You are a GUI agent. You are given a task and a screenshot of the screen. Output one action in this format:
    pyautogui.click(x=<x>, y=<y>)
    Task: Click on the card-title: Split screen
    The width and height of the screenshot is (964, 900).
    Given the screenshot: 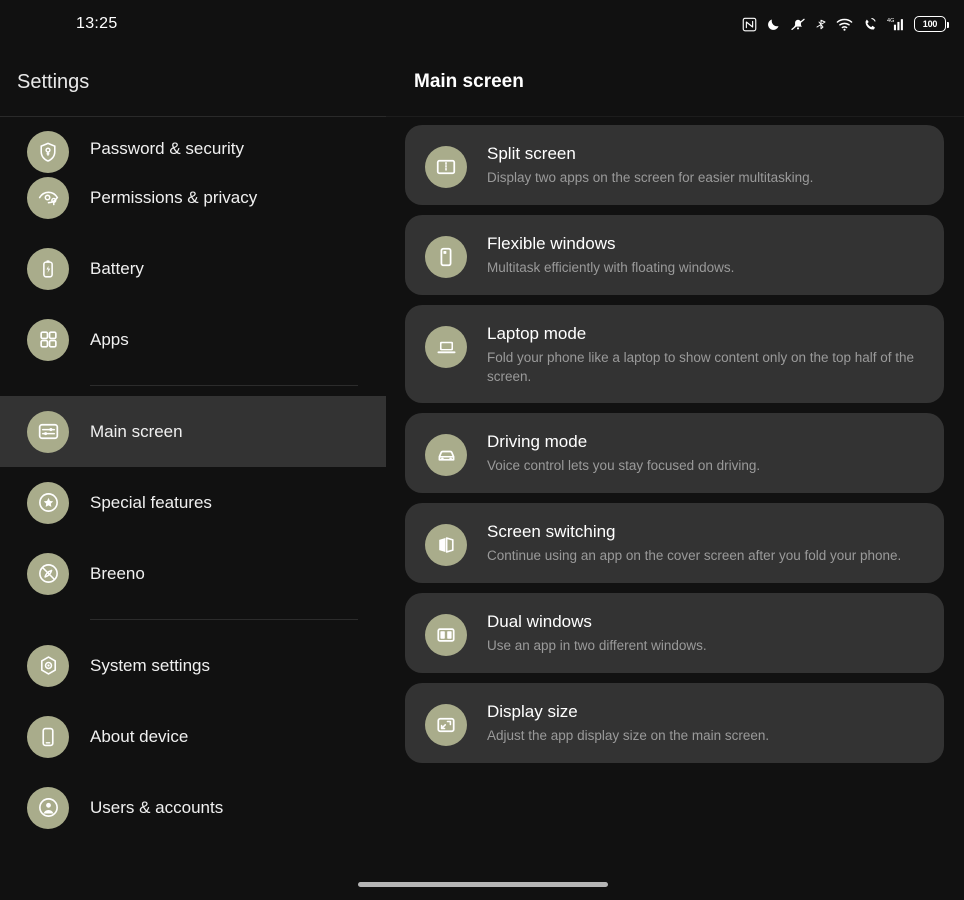 What is the action you would take?
    pyautogui.click(x=531, y=153)
    